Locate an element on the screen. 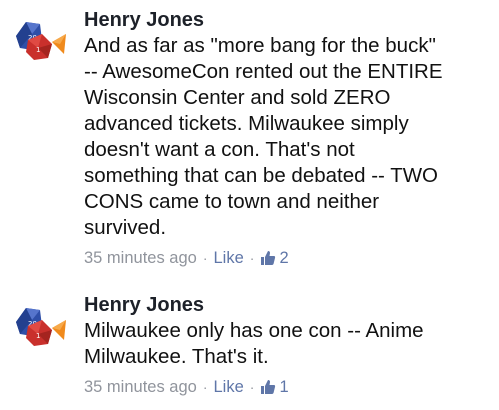 This screenshot has width=499, height=410. comment-text-line: Milwaukee only has one con -- Anime is located at coordinates (254, 330).